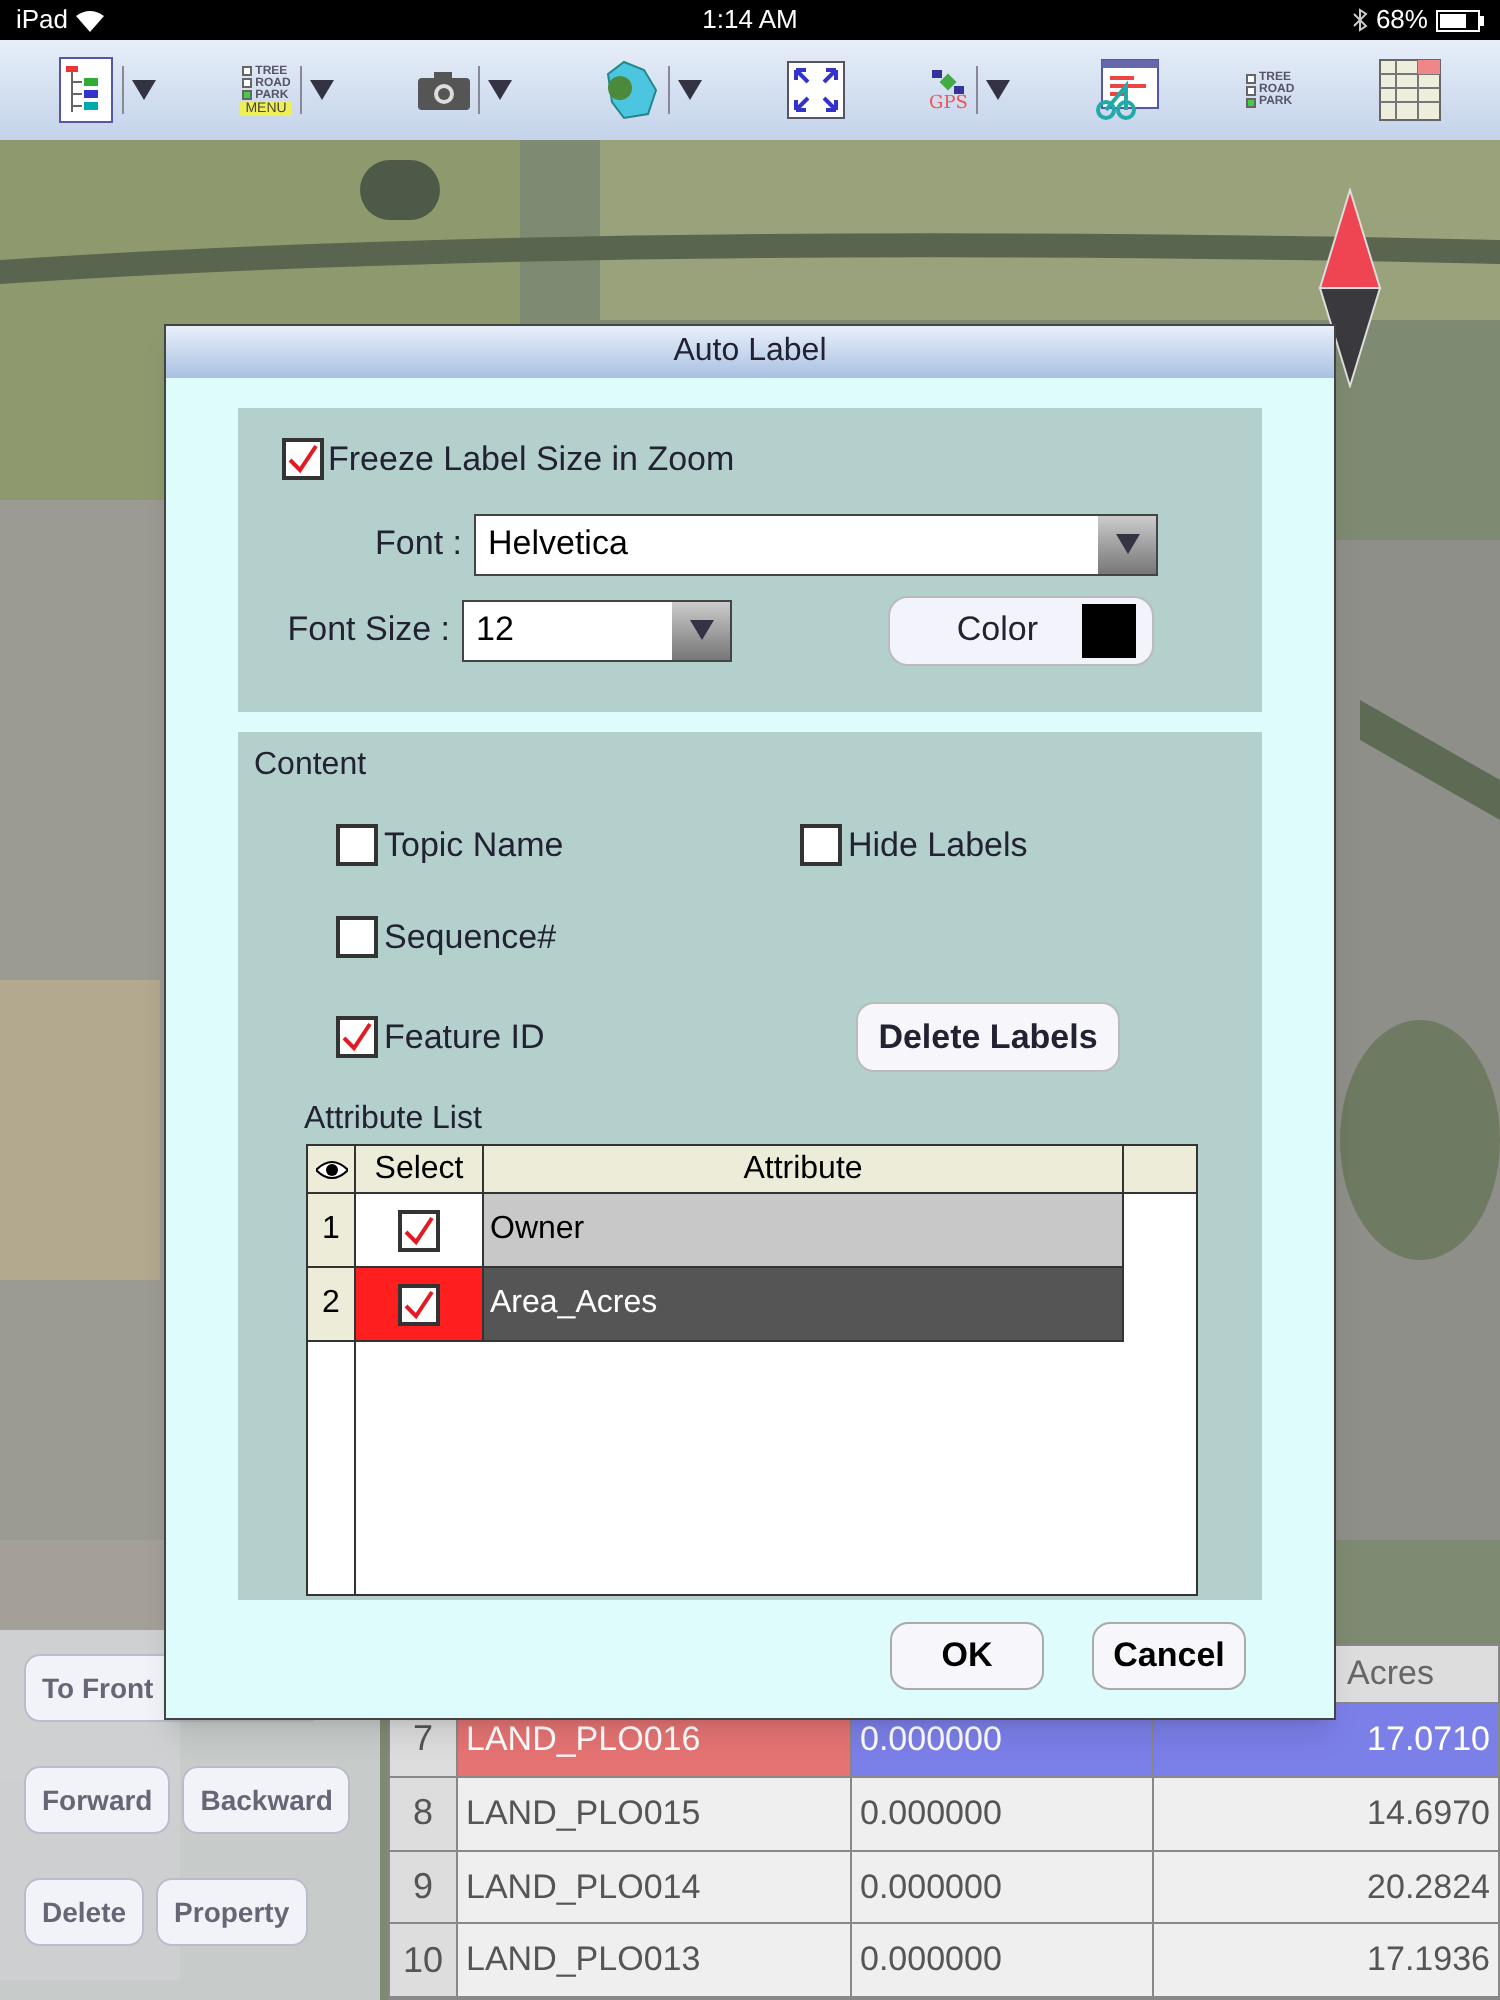  Describe the element at coordinates (97, 1800) in the screenshot. I see `side-button: Forward` at that location.